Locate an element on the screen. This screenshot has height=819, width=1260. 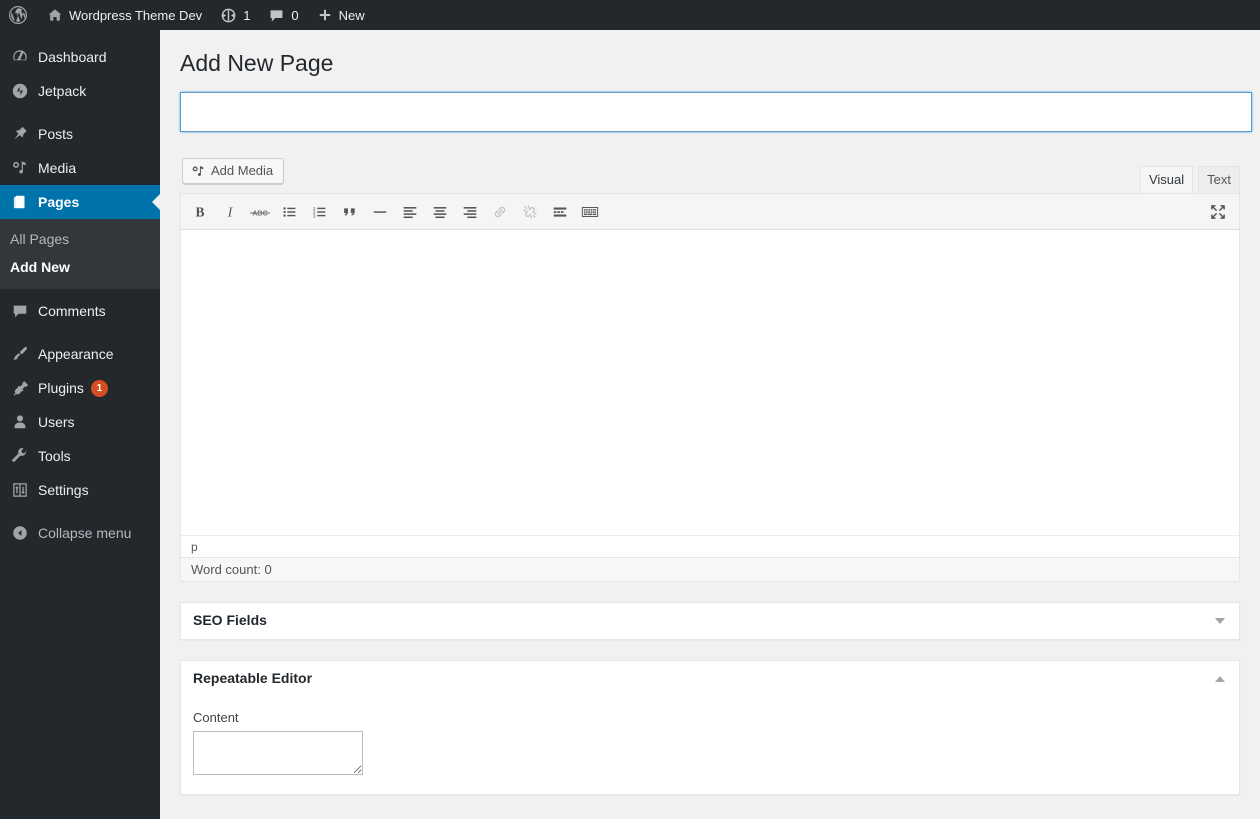
paintbrush-icon is located at coordinates (20, 354).